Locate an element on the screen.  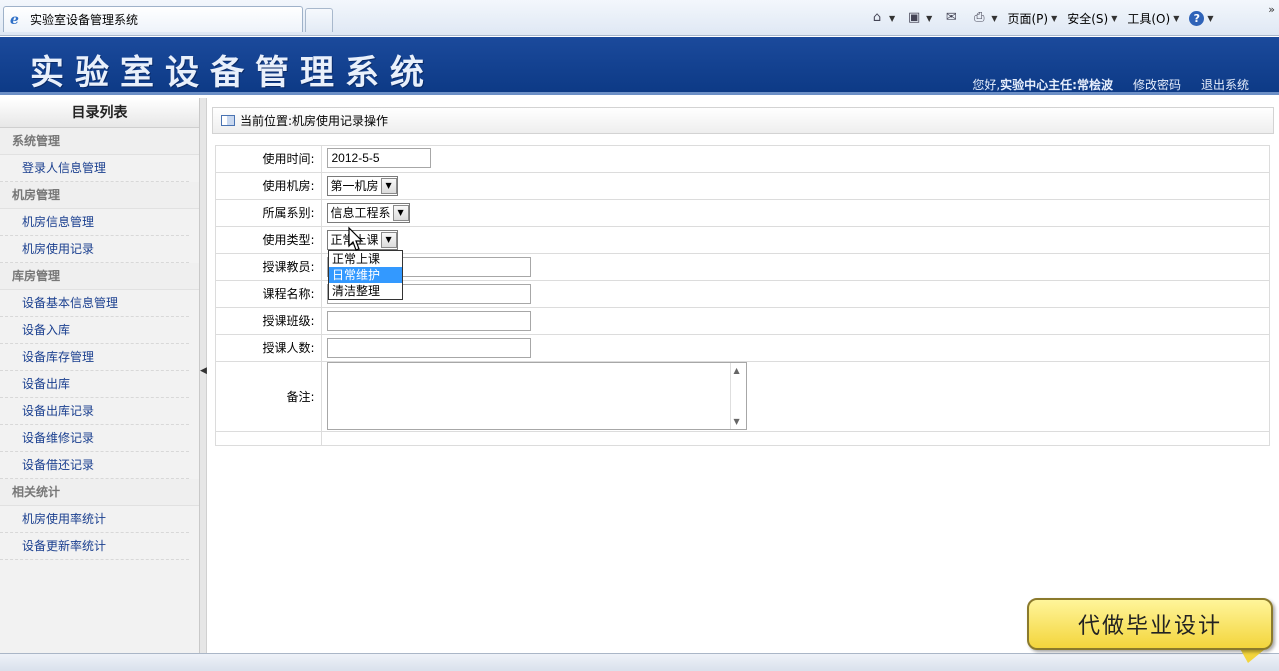
browser-statusbar is located at coordinates (639, 662).